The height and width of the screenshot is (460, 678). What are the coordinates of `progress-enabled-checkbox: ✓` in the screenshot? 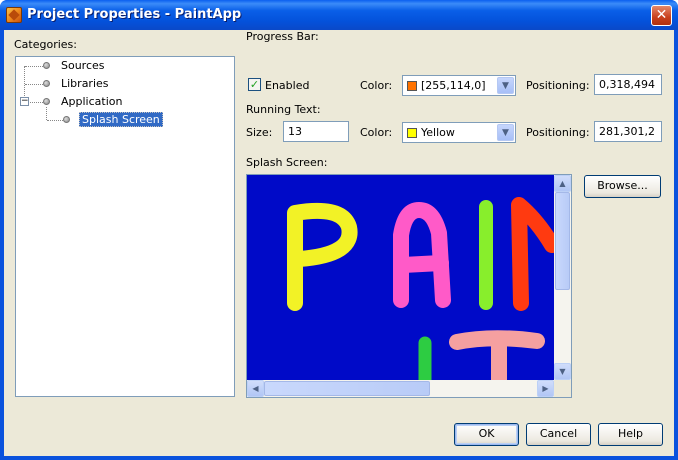 It's located at (254, 84).